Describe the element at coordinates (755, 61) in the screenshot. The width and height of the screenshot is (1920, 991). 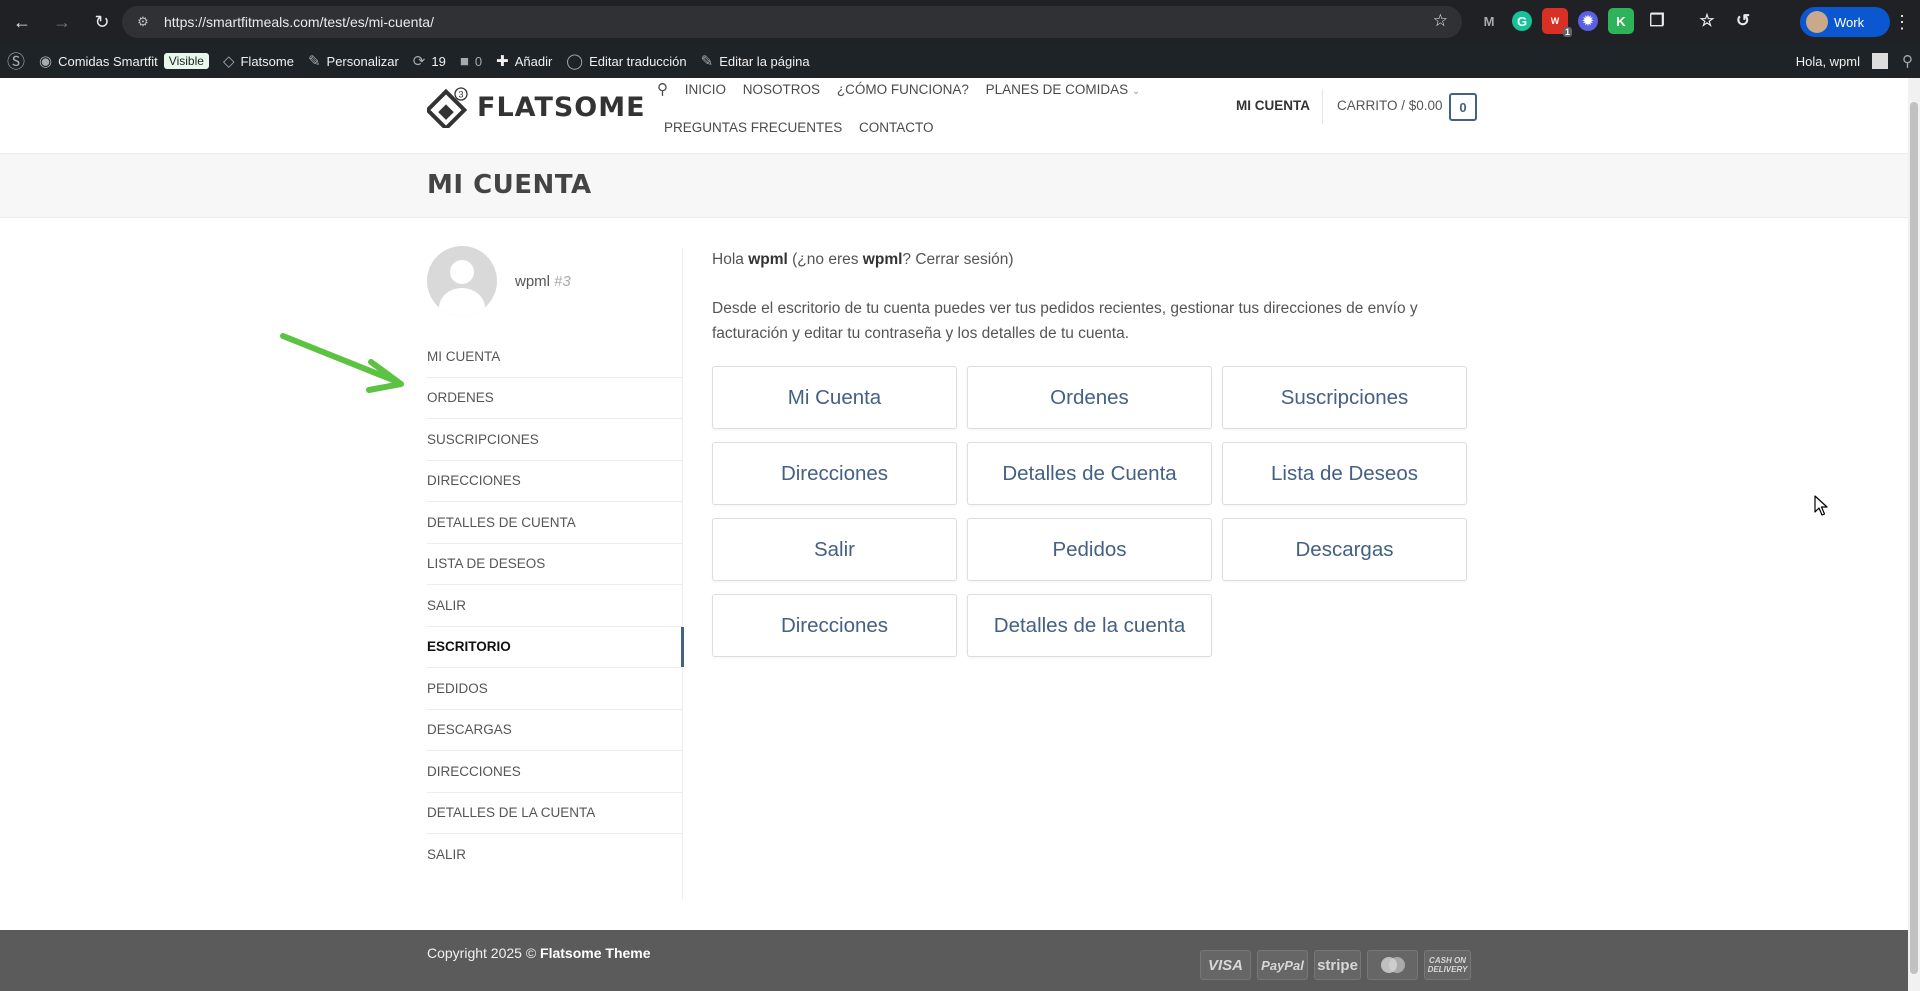
I see `admin-edit-page: ✎ Editar la página` at that location.